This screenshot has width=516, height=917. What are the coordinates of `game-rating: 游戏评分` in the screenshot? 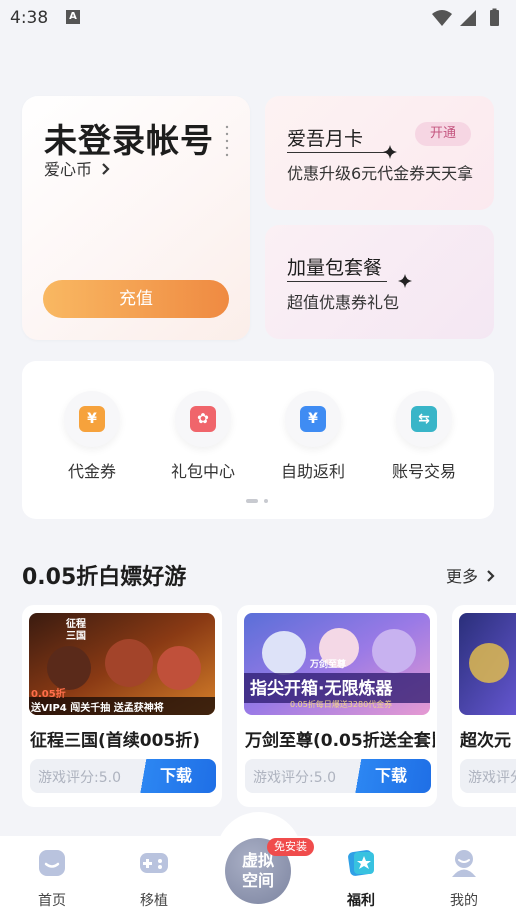 It's located at (492, 778).